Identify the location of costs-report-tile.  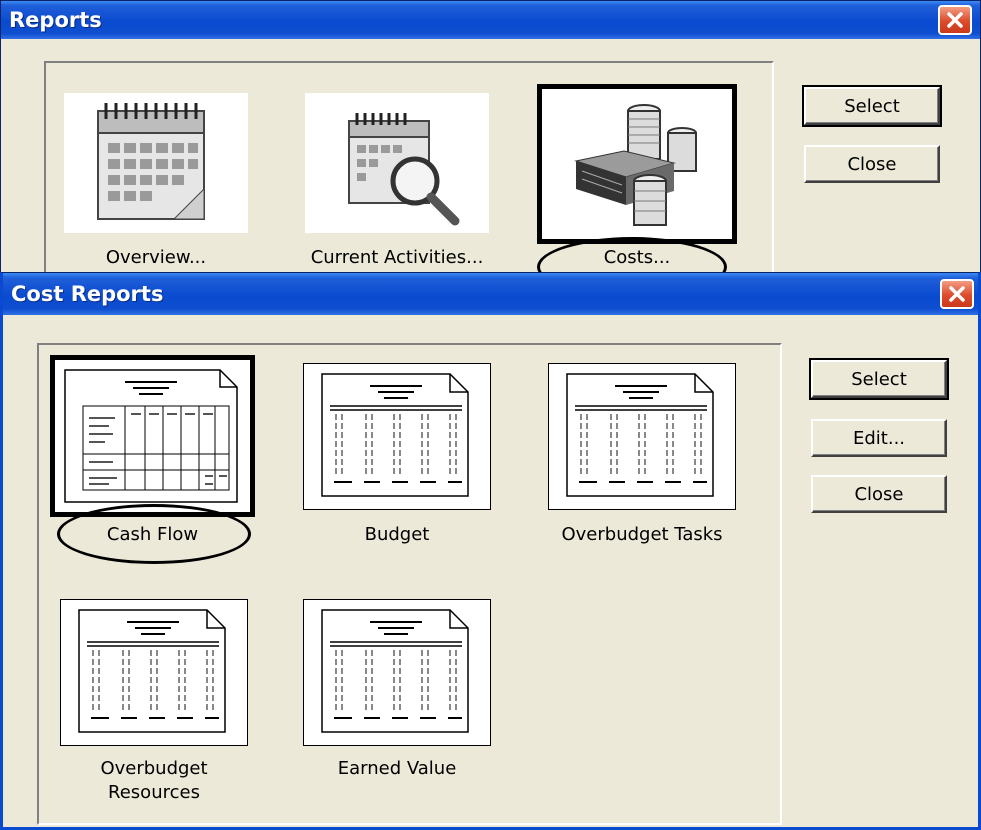
(637, 164).